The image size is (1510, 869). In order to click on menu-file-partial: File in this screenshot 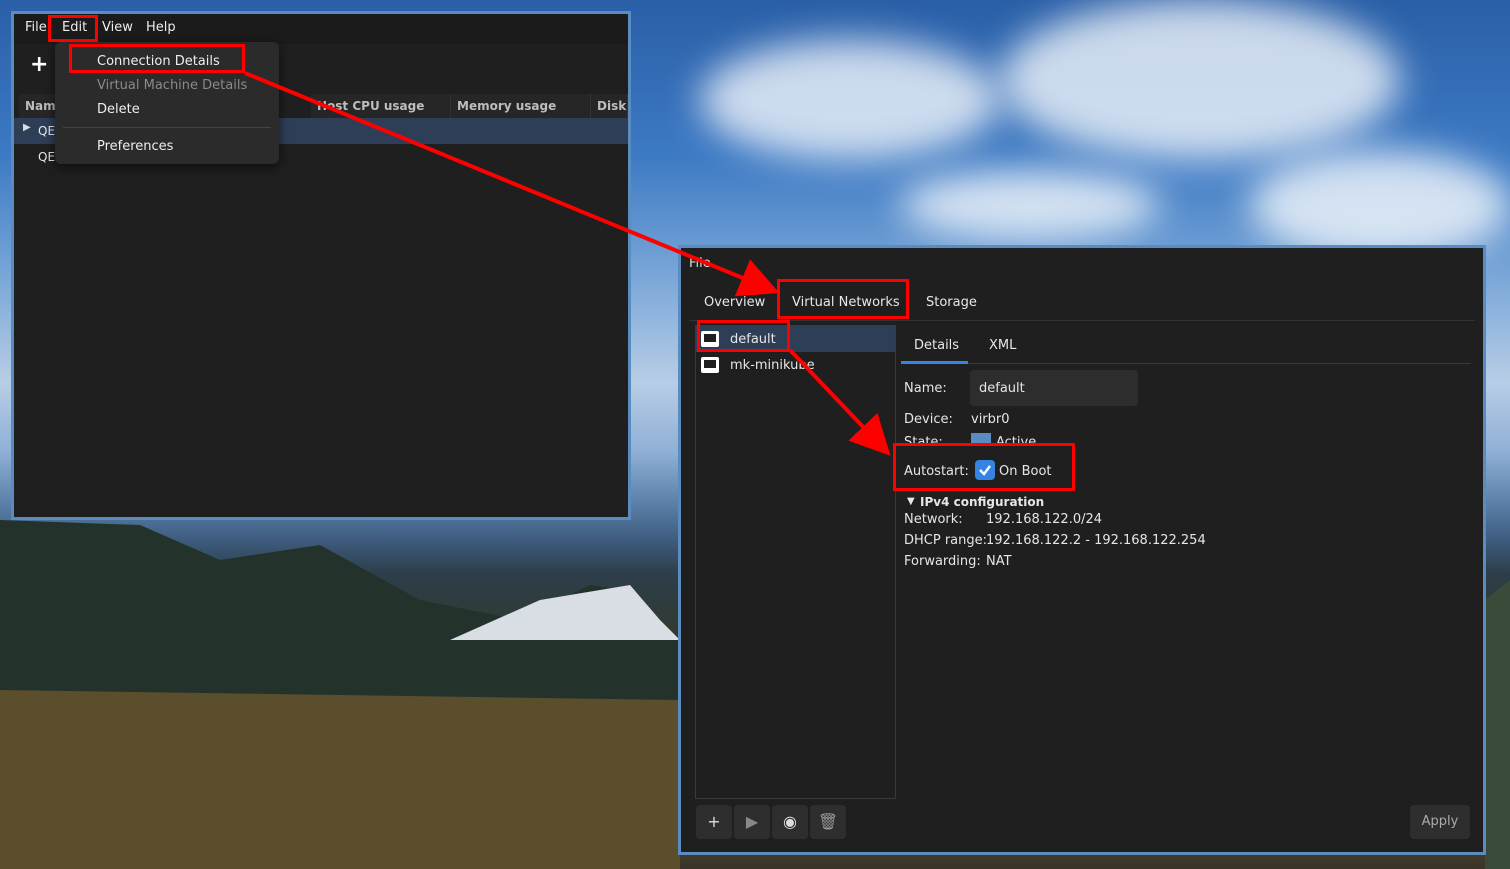, I will do `click(700, 262)`.